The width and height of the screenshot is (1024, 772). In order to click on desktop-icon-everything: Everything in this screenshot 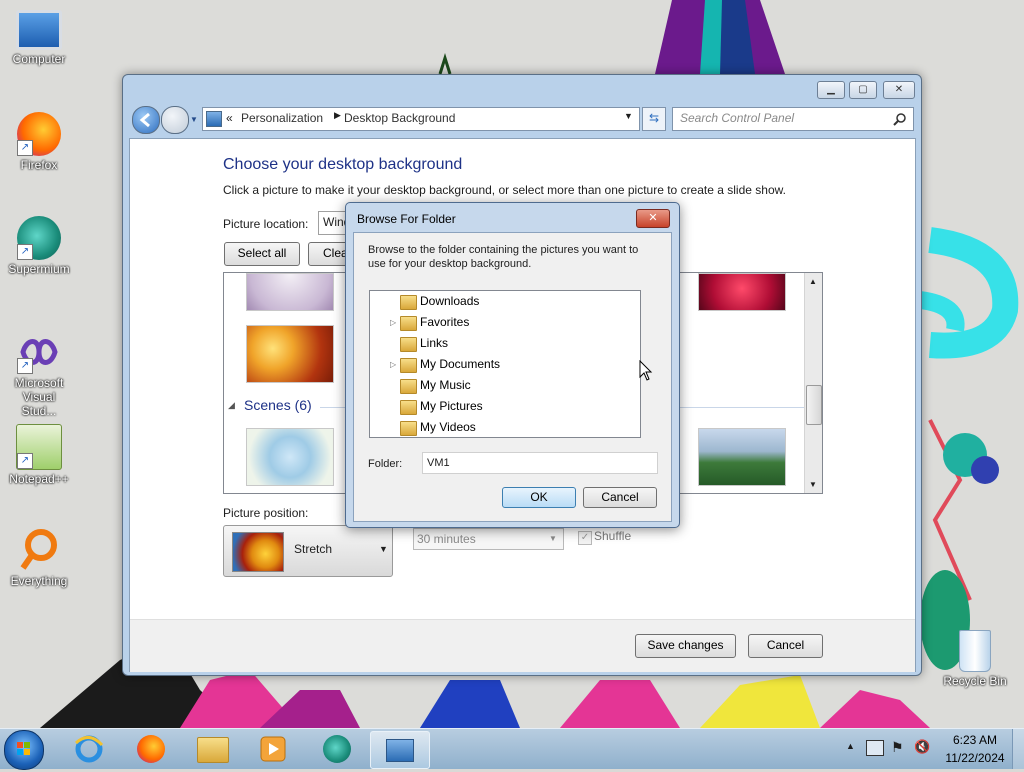, I will do `click(39, 558)`.